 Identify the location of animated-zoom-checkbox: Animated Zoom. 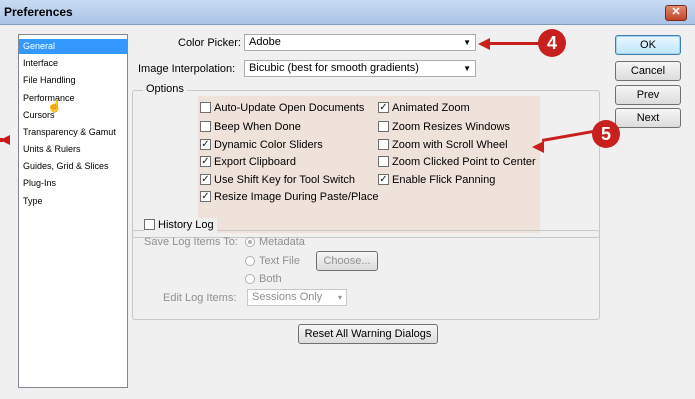
(424, 108).